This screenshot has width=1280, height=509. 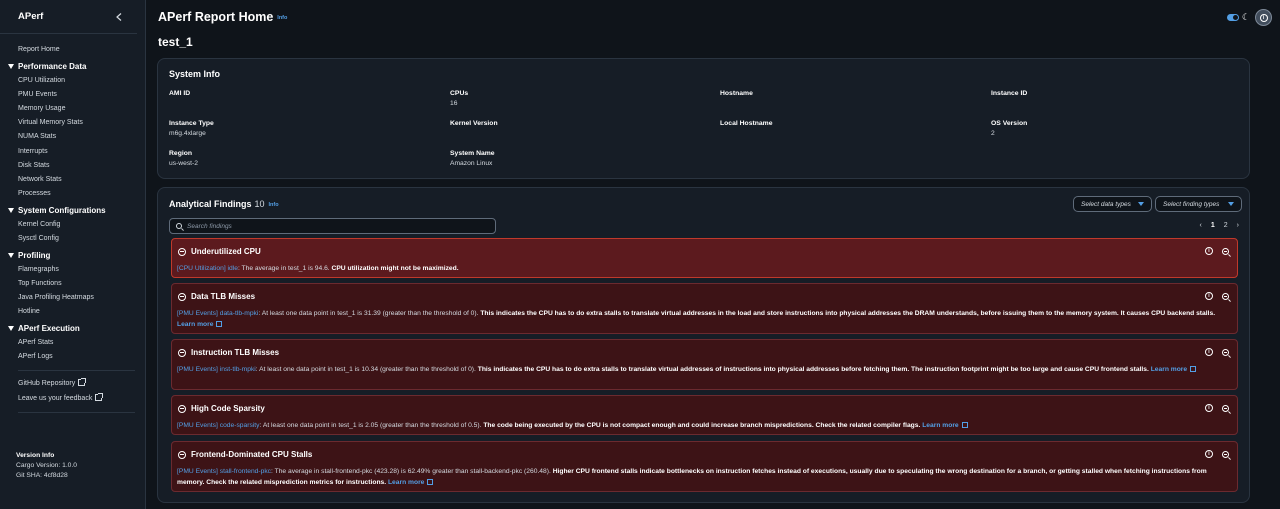 What do you see at coordinates (72, 225) in the screenshot?
I see `sidebar-item-kernel-config: Kernel Config` at bounding box center [72, 225].